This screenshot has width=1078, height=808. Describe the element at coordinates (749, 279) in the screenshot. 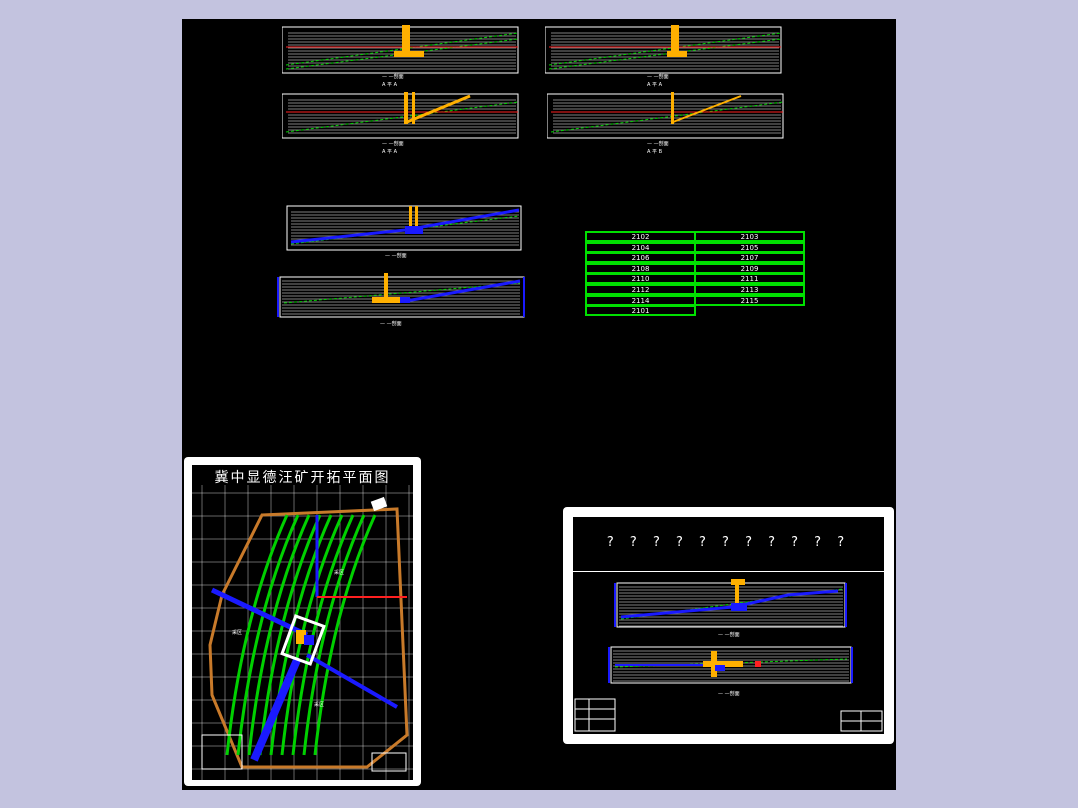

I see `panel-cell: 2111` at that location.